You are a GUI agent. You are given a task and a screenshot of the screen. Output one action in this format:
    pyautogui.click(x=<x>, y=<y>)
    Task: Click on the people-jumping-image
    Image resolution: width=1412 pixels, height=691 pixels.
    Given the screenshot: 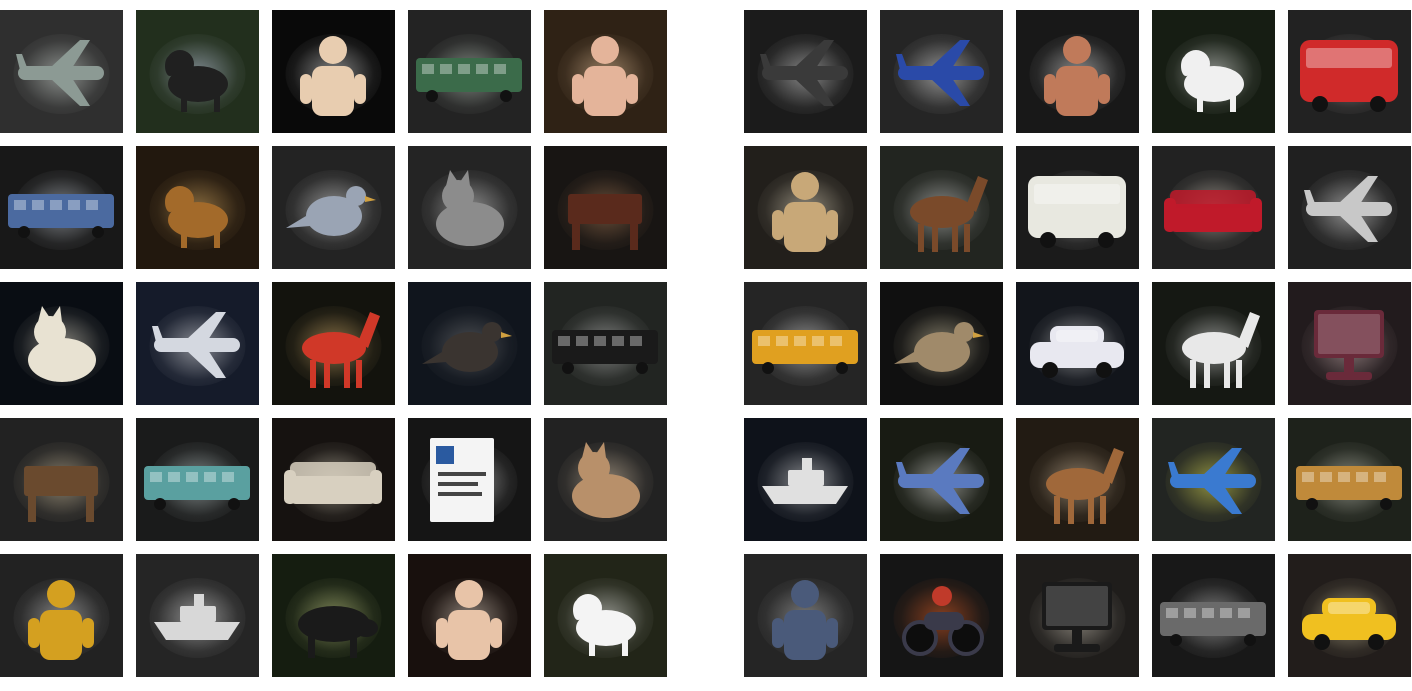 What is the action you would take?
    pyautogui.click(x=1077, y=71)
    